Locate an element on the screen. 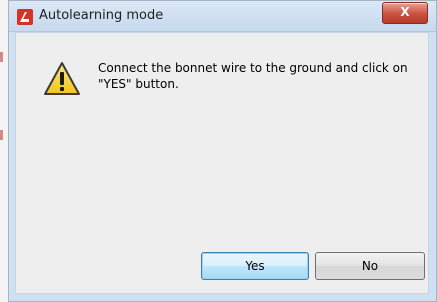 The height and width of the screenshot is (302, 437). warning-icon is located at coordinates (62, 79).